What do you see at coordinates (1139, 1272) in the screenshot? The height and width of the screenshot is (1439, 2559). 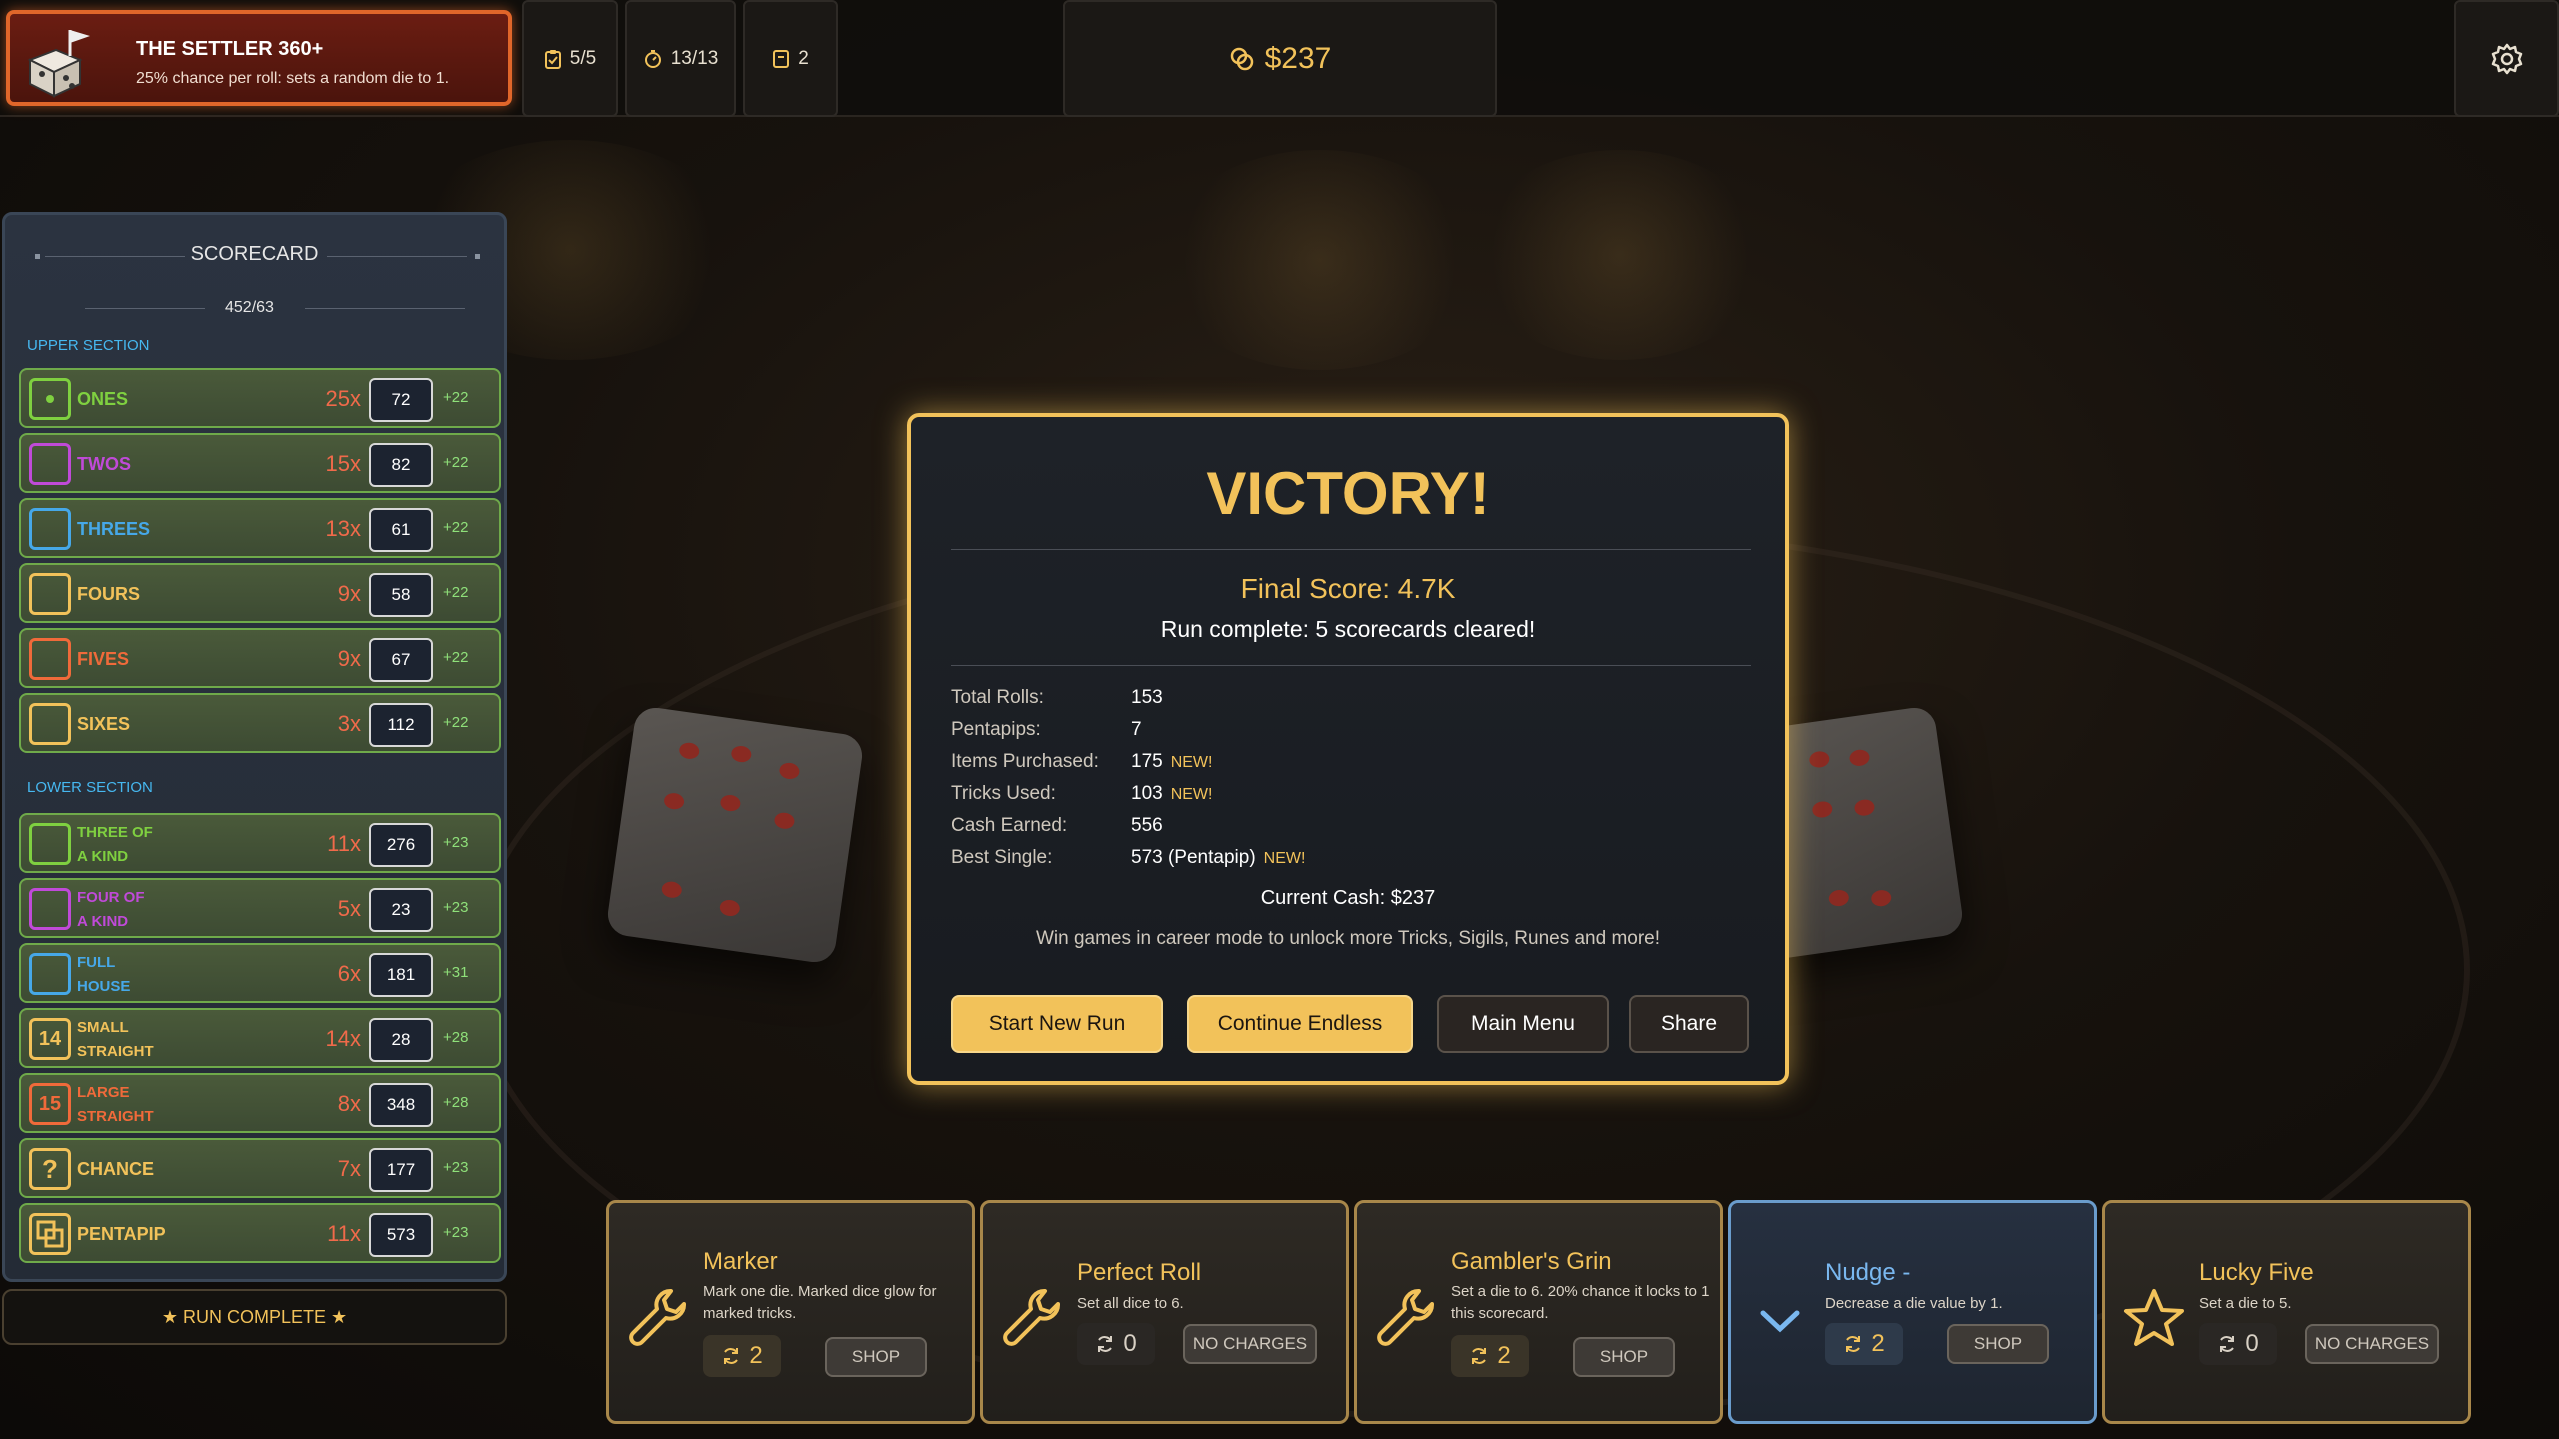 I see `trick-name: Perfect Roll` at bounding box center [1139, 1272].